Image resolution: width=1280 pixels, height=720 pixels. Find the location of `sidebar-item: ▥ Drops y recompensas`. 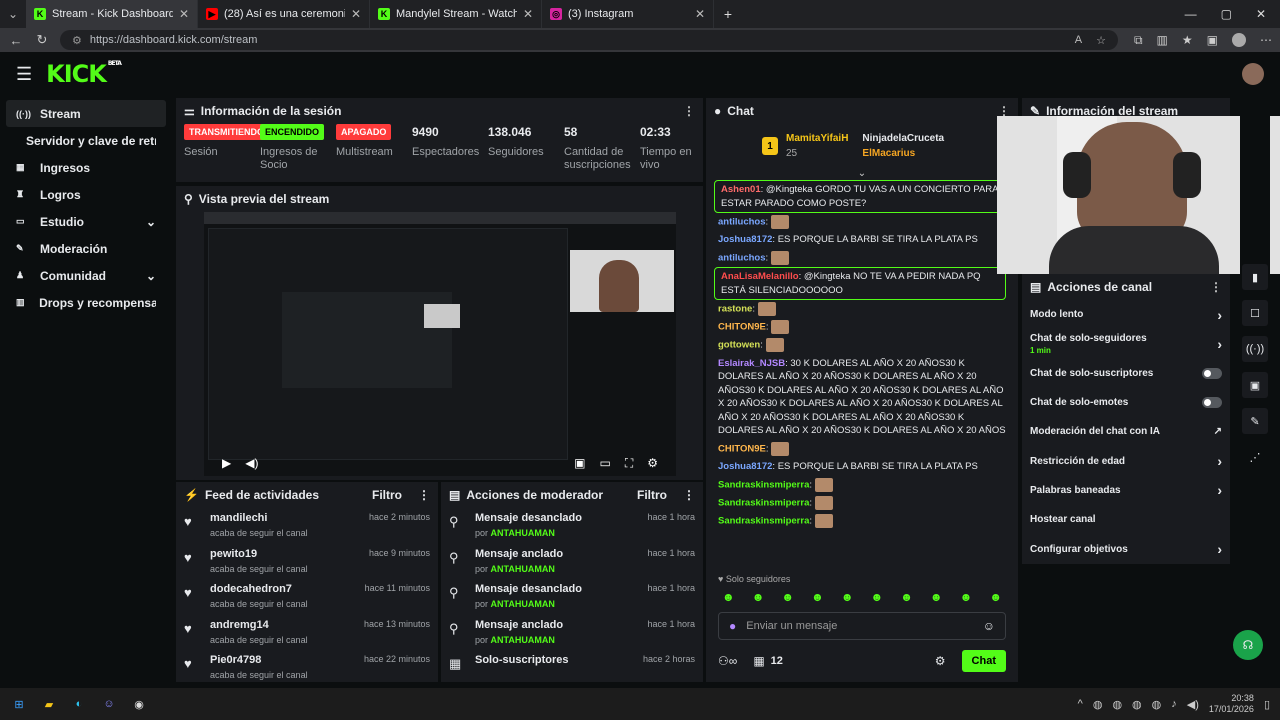

sidebar-item: ▥ Drops y recompensas is located at coordinates (86, 302).